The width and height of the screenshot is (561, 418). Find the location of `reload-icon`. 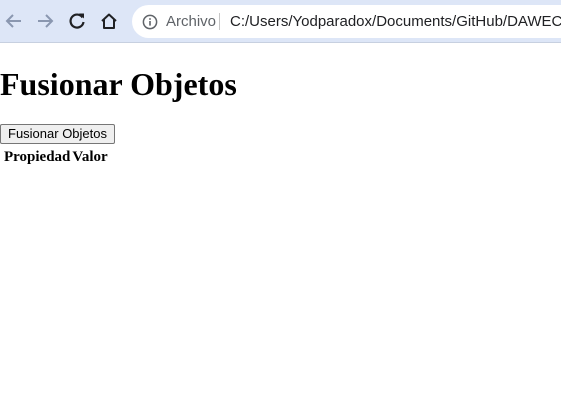

reload-icon is located at coordinates (77, 21).